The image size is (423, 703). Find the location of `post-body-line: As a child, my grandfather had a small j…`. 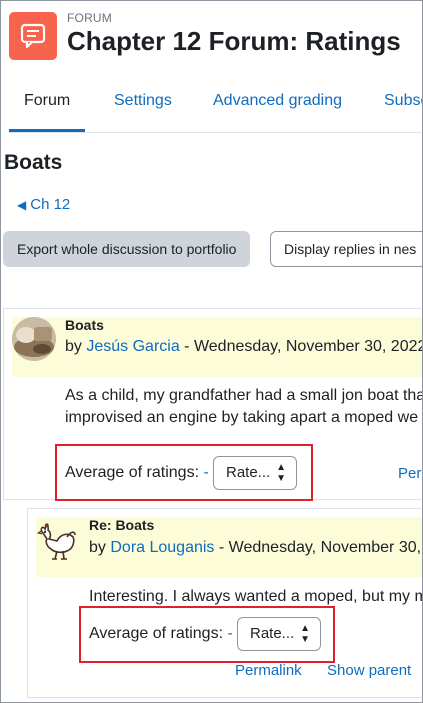

post-body-line: As a child, my grandfather had a small j… is located at coordinates (244, 395).